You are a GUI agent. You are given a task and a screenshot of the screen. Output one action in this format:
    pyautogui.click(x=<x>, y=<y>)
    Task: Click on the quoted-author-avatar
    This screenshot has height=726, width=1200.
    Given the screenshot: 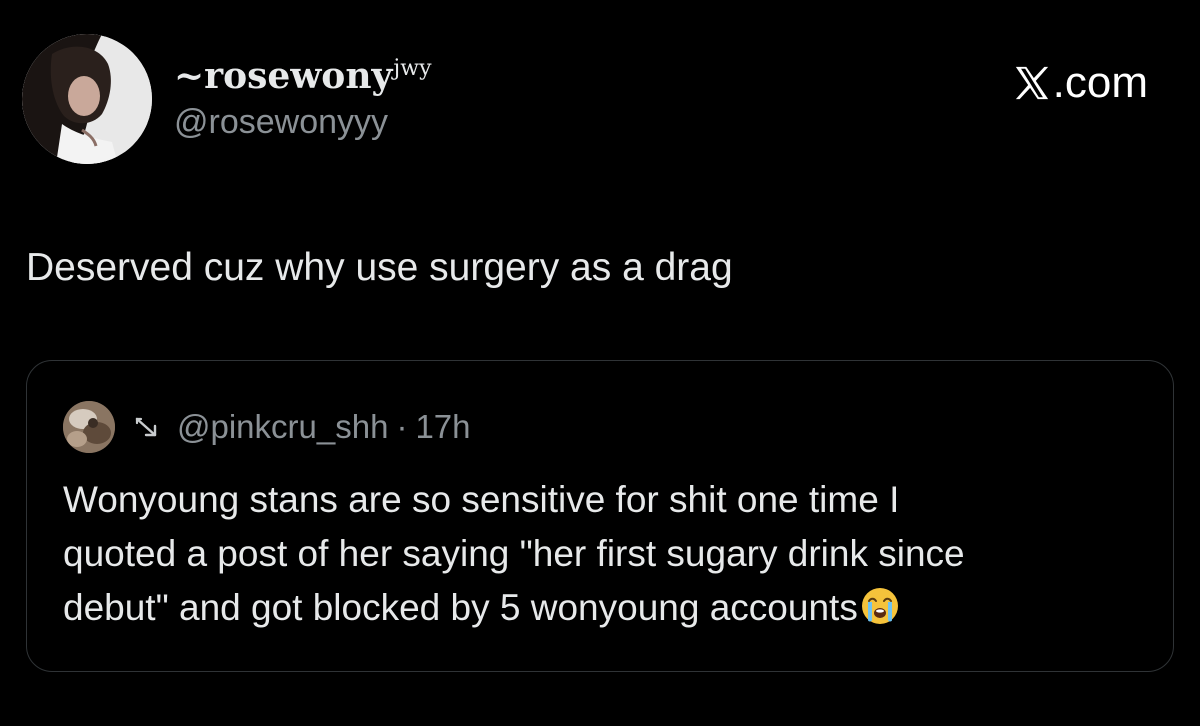 What is the action you would take?
    pyautogui.click(x=89, y=427)
    